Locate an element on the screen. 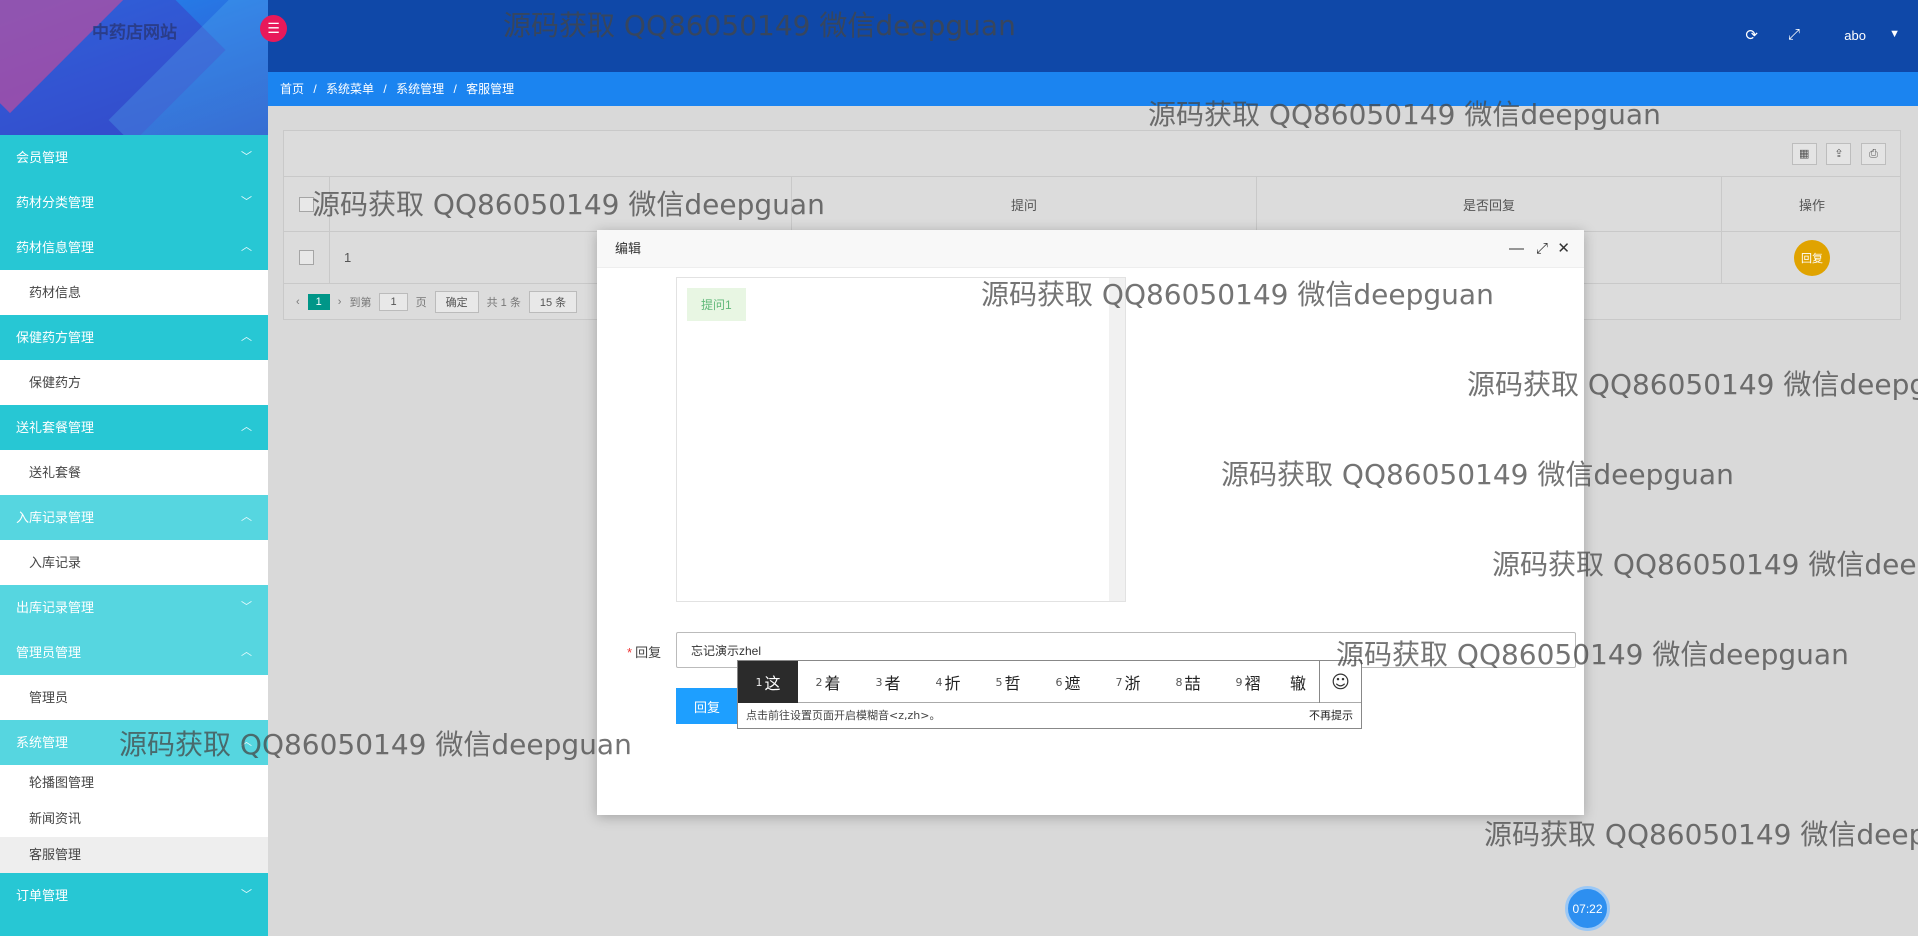  menu-toggle-icon: ☰ is located at coordinates (273, 28).